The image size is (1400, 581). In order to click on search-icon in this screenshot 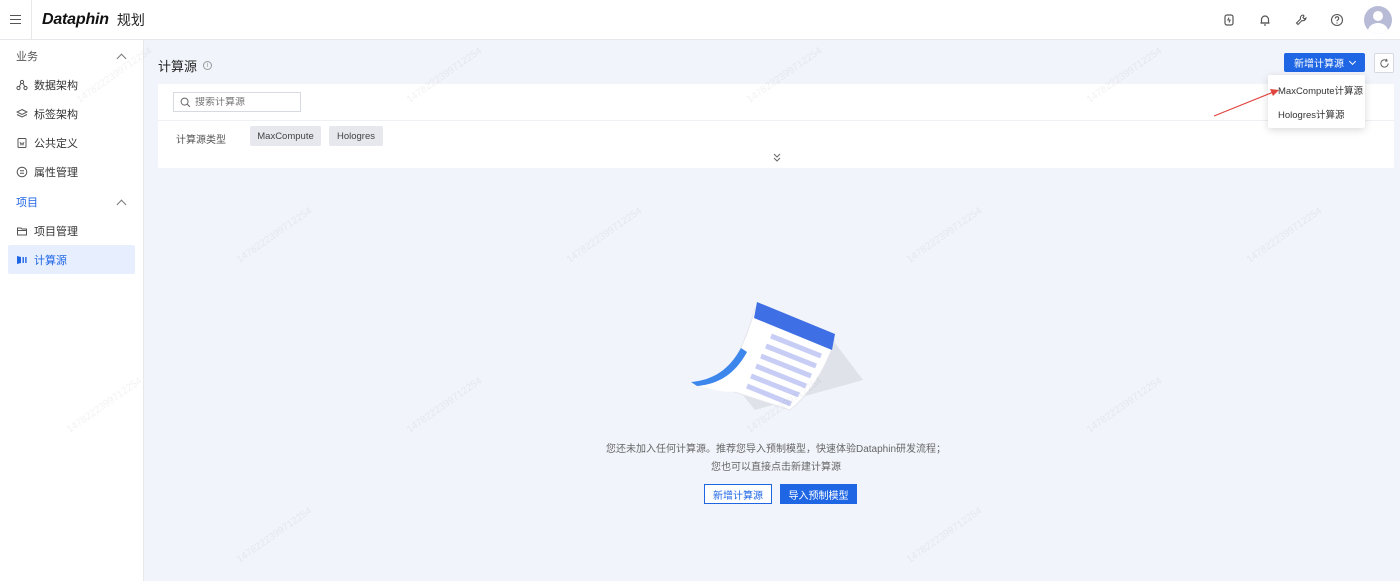, I will do `click(185, 102)`.